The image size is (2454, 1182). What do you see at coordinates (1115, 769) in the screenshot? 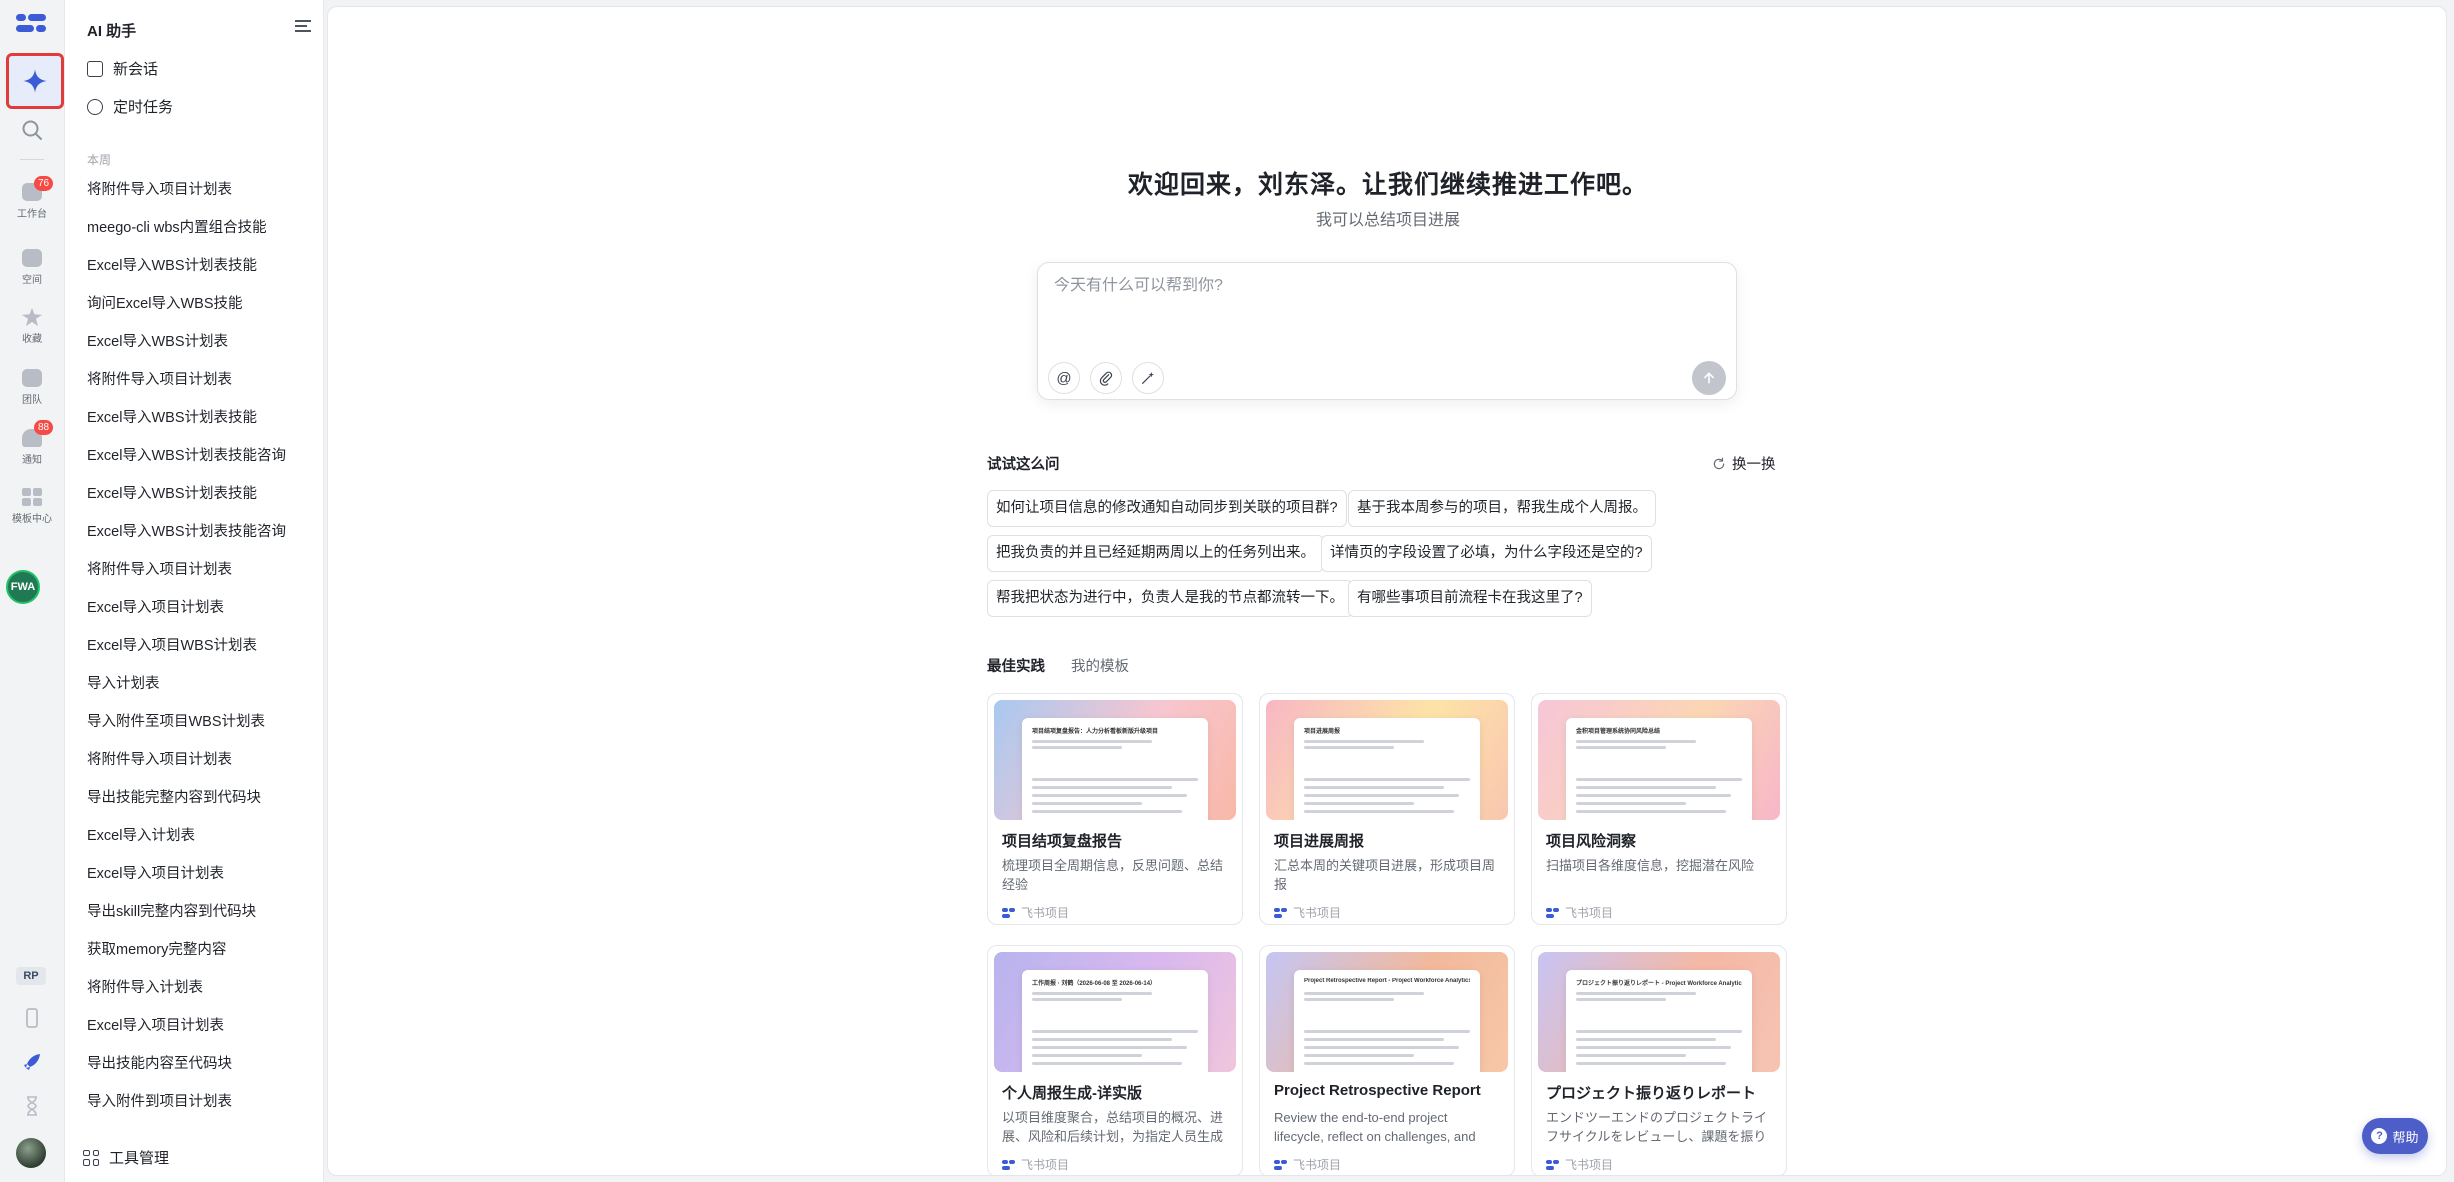
I see `doc-preview: 项目结项复盘报告：人力分析看板新版升级项目` at bounding box center [1115, 769].